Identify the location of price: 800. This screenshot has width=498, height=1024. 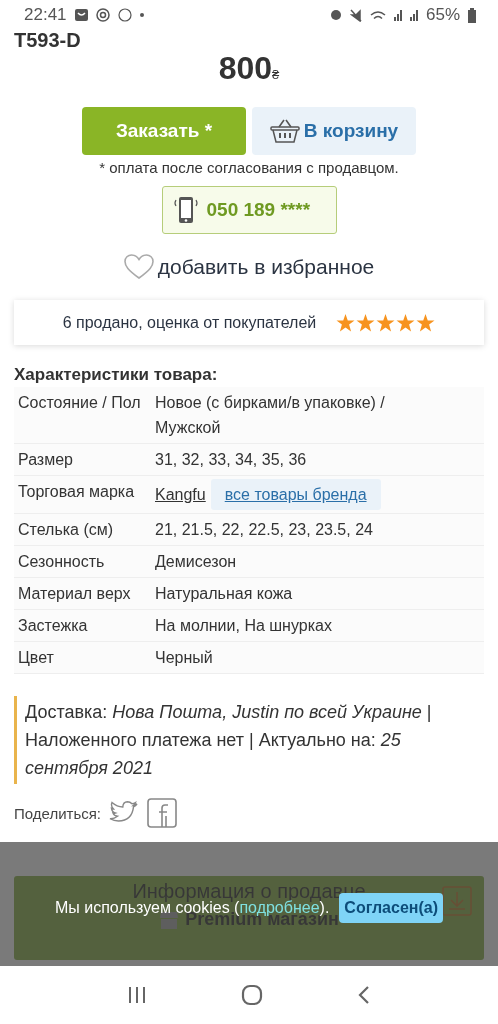
(245, 68).